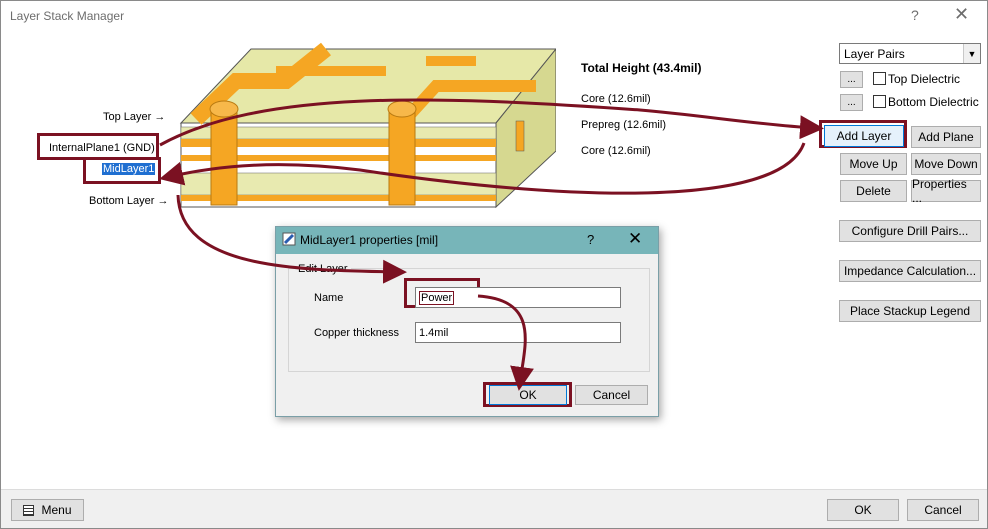 This screenshot has height=529, width=988. I want to click on top-layer-label: Top Layer →, so click(134, 117).